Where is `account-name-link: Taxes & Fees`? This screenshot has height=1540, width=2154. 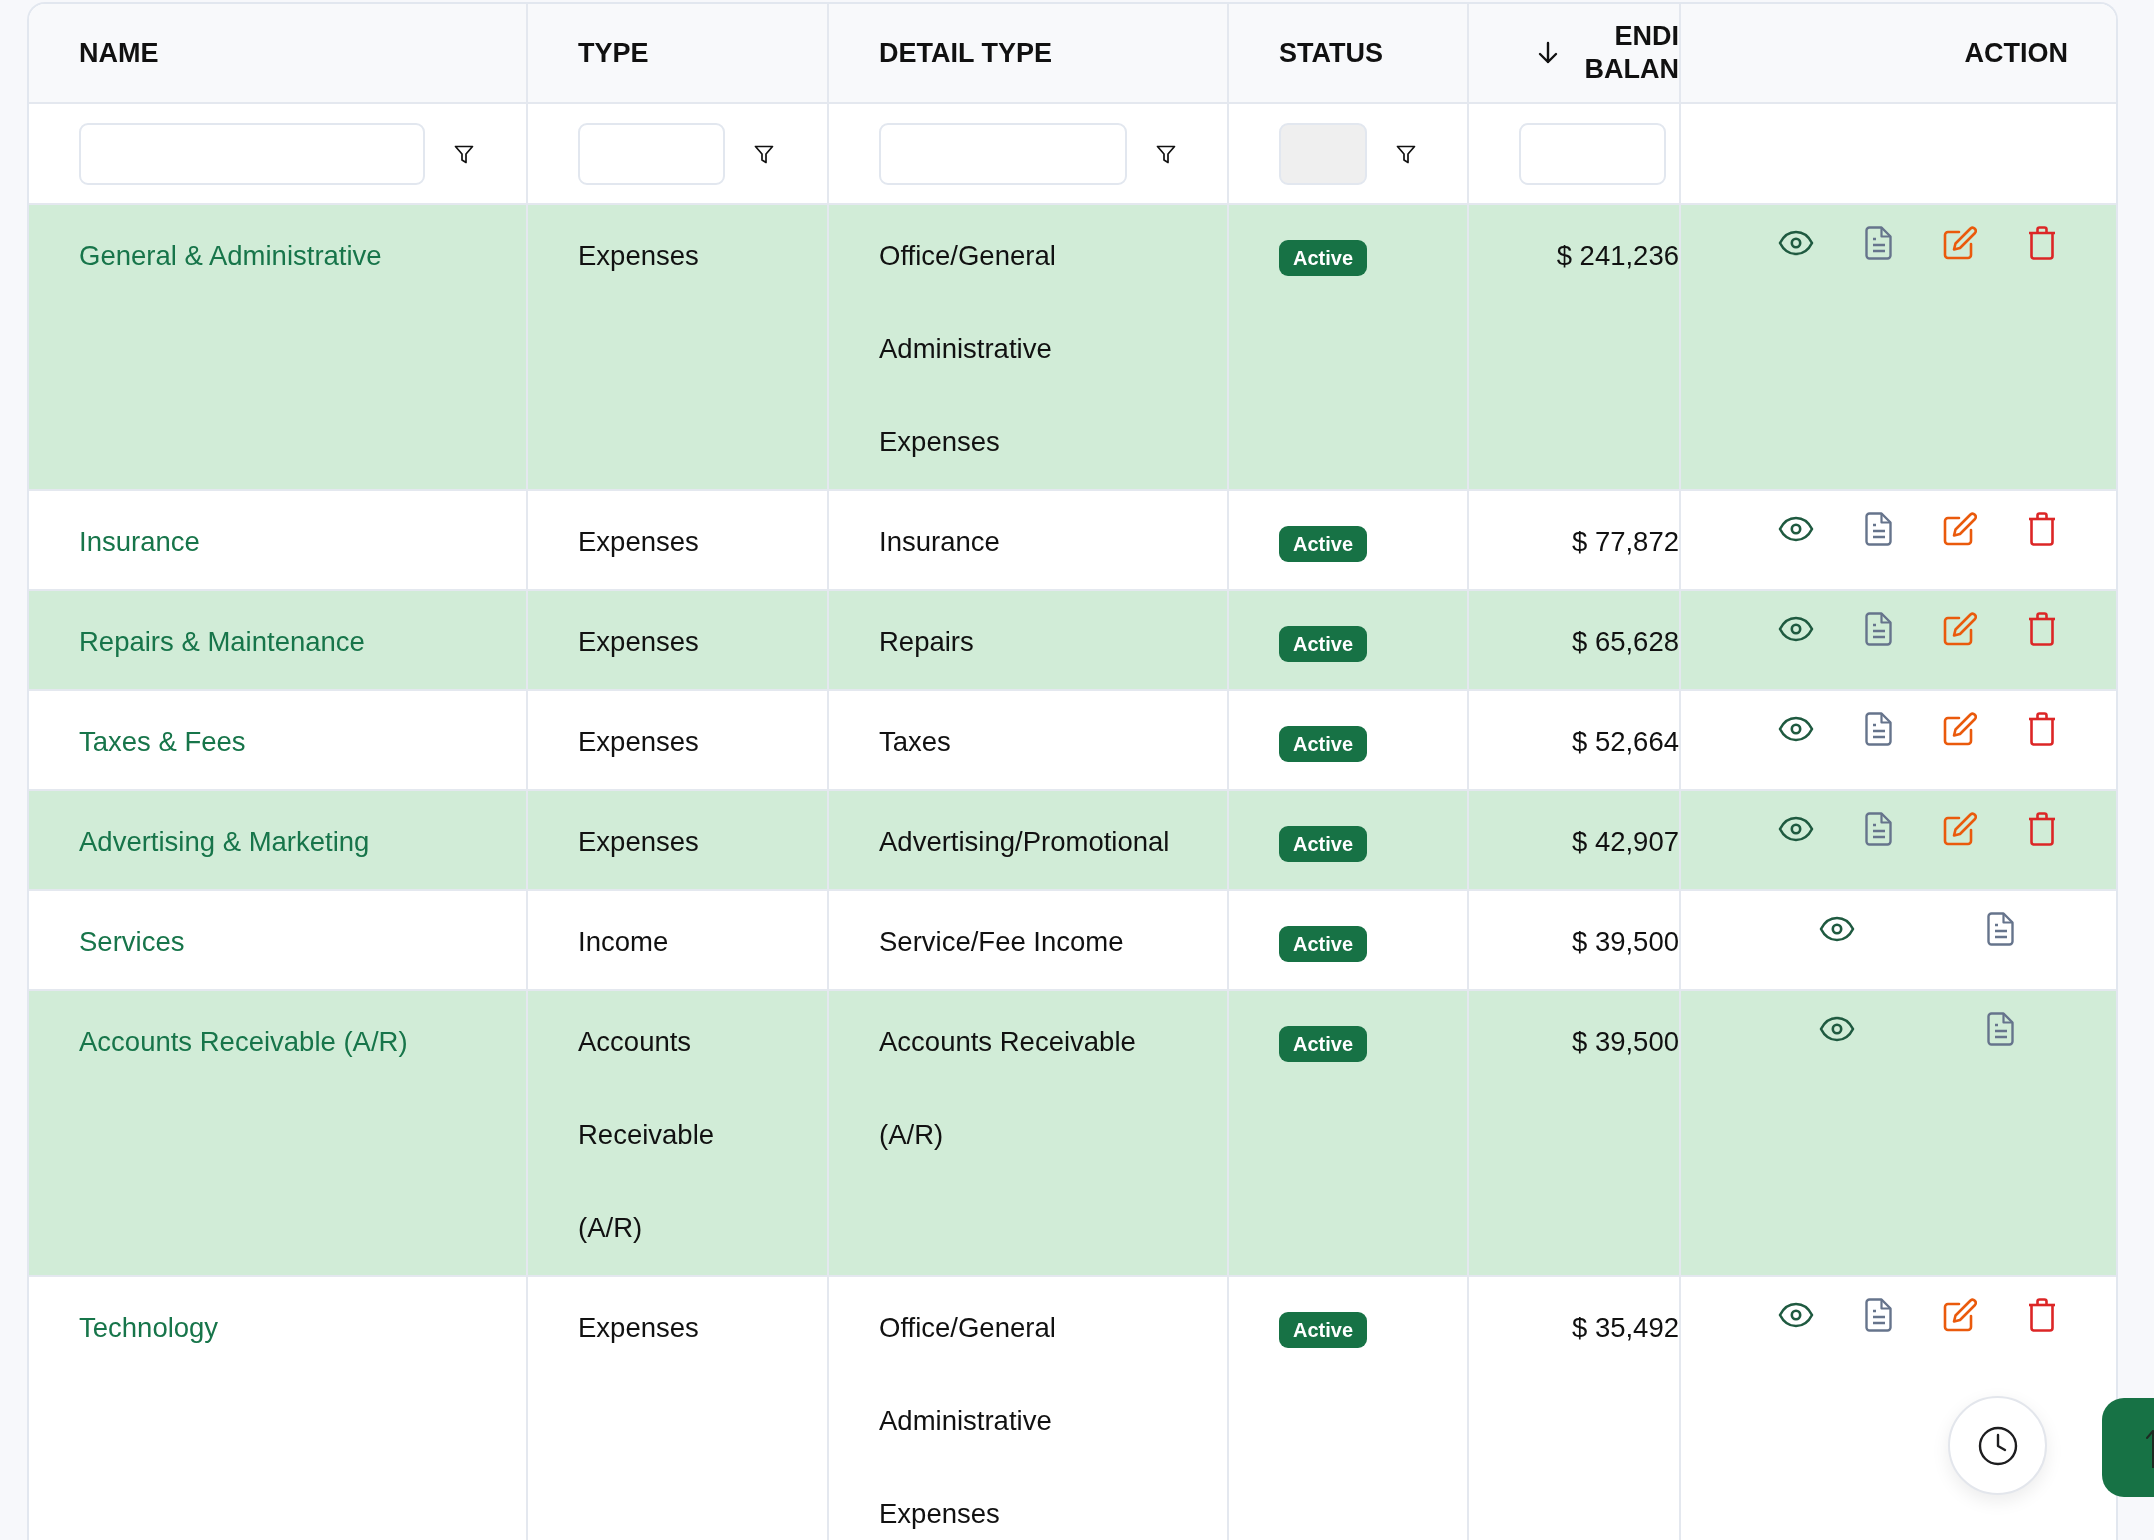
account-name-link: Taxes & Fees is located at coordinates (162, 741).